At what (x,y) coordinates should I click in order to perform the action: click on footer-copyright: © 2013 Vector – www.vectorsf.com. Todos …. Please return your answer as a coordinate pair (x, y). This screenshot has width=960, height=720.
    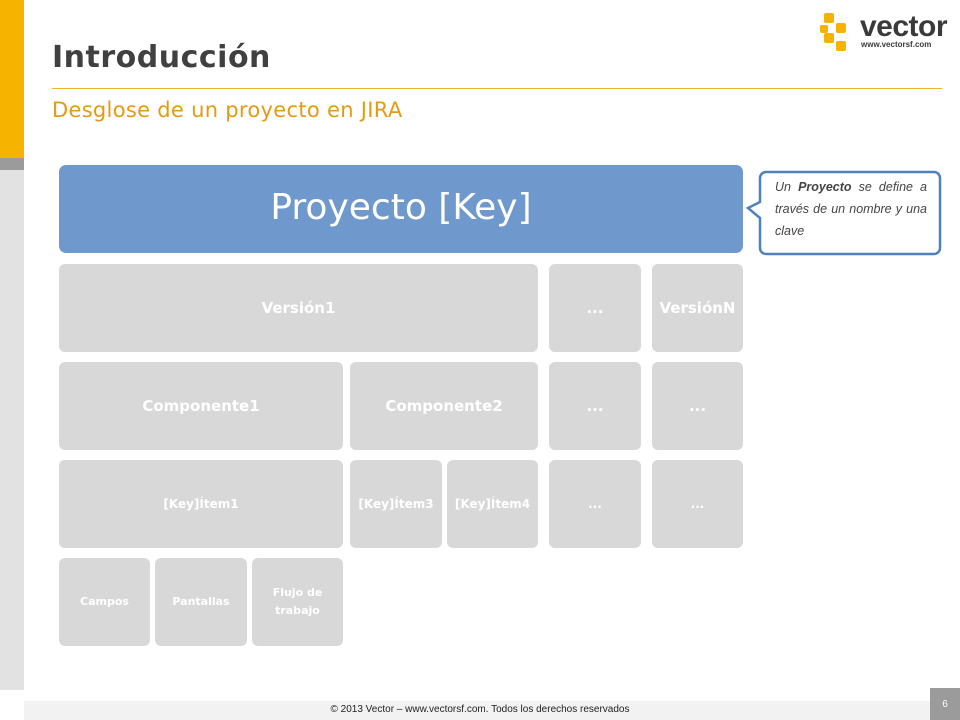
    Looking at the image, I should click on (480, 709).